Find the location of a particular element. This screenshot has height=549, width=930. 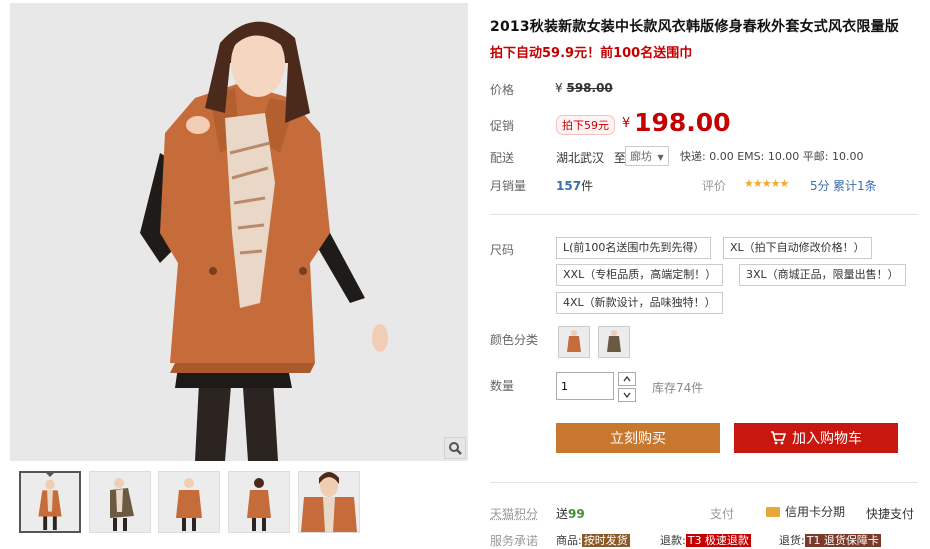

service-promise-label: 服务承诺 is located at coordinates (514, 541).